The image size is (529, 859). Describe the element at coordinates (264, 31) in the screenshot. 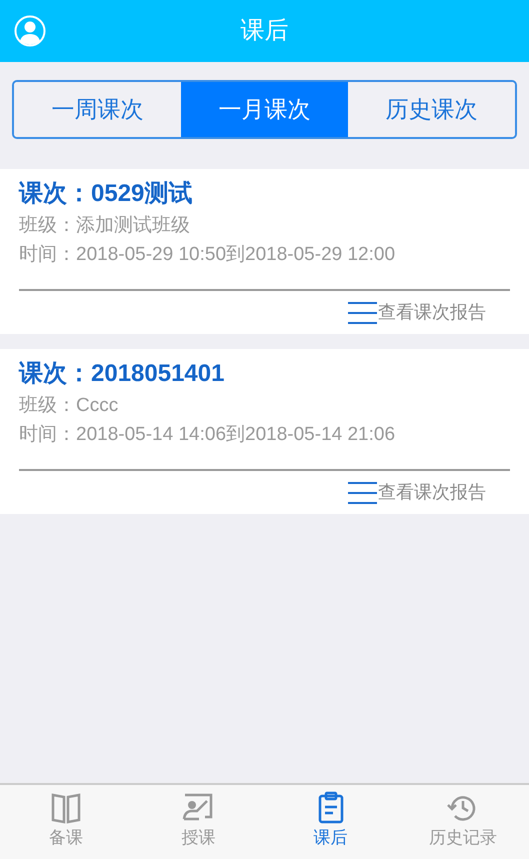

I see `page-title: 课后` at that location.